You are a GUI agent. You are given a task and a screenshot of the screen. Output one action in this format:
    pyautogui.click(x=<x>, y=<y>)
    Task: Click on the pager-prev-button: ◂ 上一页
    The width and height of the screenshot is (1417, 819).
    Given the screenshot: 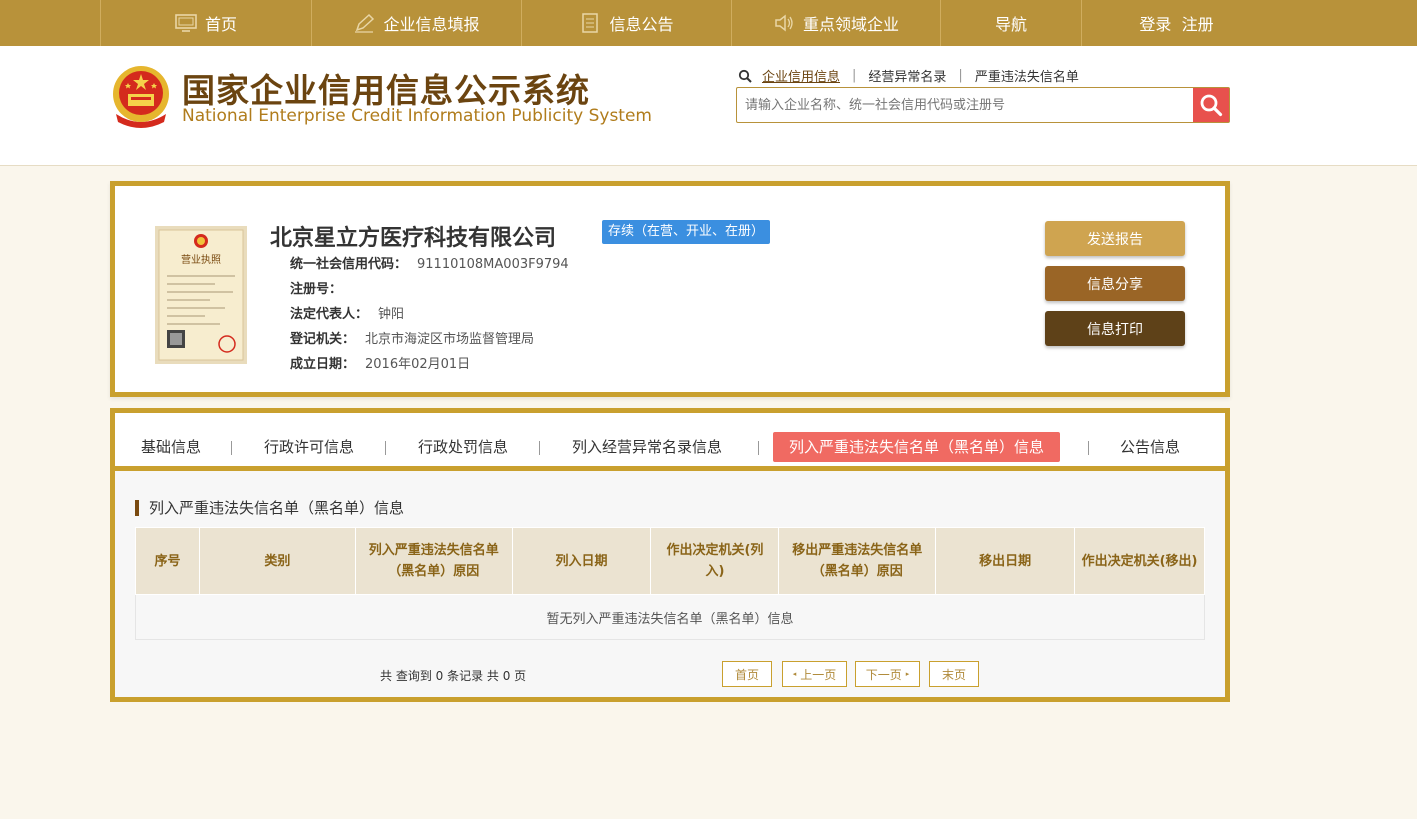 What is the action you would take?
    pyautogui.click(x=814, y=674)
    